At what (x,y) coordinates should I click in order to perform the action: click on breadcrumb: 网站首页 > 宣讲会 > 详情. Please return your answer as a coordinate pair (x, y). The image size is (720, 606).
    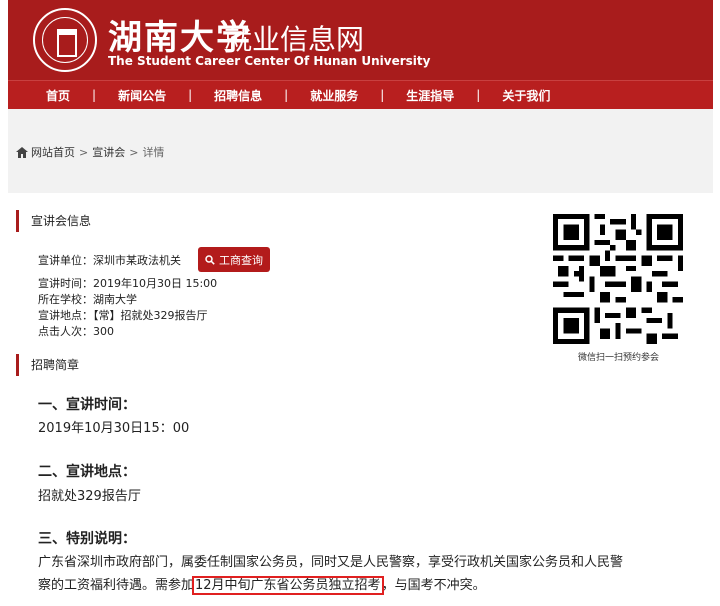
    Looking at the image, I should click on (90, 152).